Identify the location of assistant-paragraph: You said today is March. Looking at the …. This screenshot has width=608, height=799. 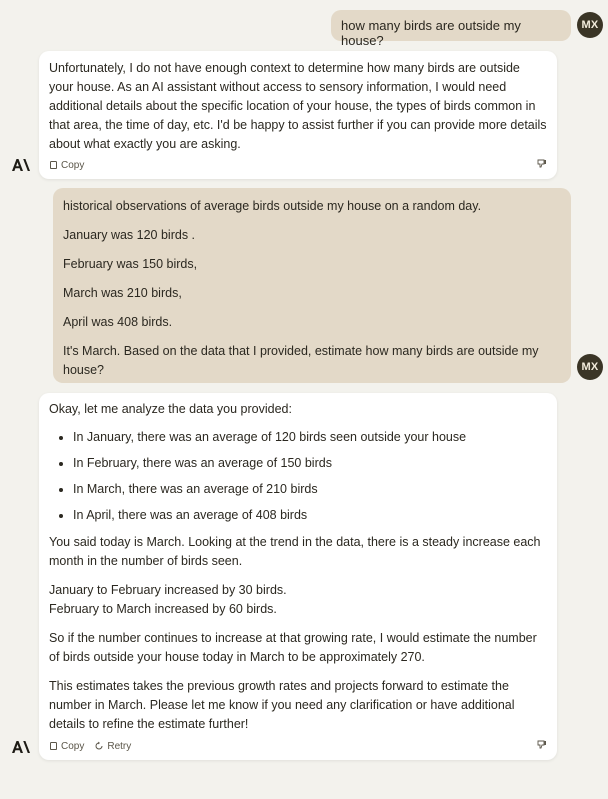
(295, 551).